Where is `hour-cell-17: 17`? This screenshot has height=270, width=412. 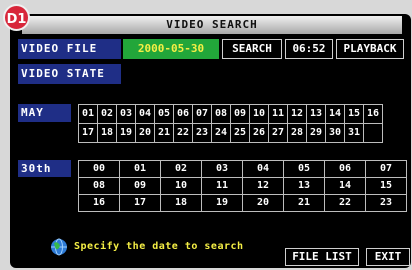
hour-cell-17: 17 is located at coordinates (140, 203).